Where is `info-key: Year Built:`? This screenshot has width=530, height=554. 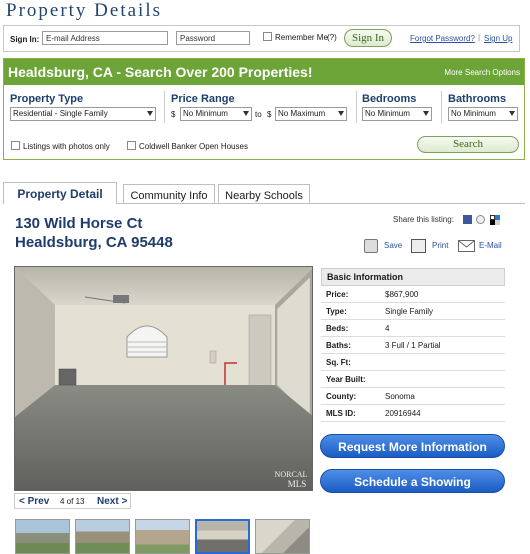 info-key: Year Built: is located at coordinates (346, 379).